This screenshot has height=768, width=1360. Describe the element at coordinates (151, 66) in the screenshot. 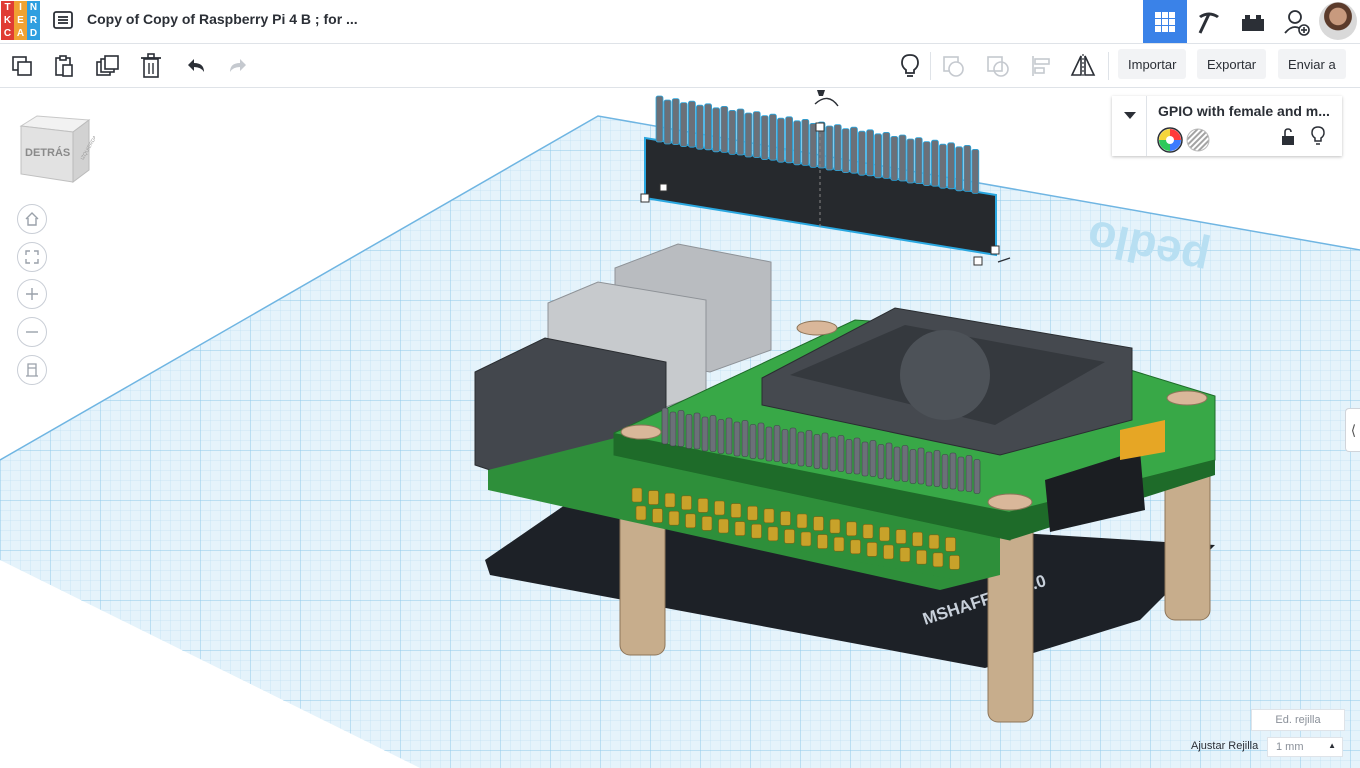

I see `delete-icon` at that location.